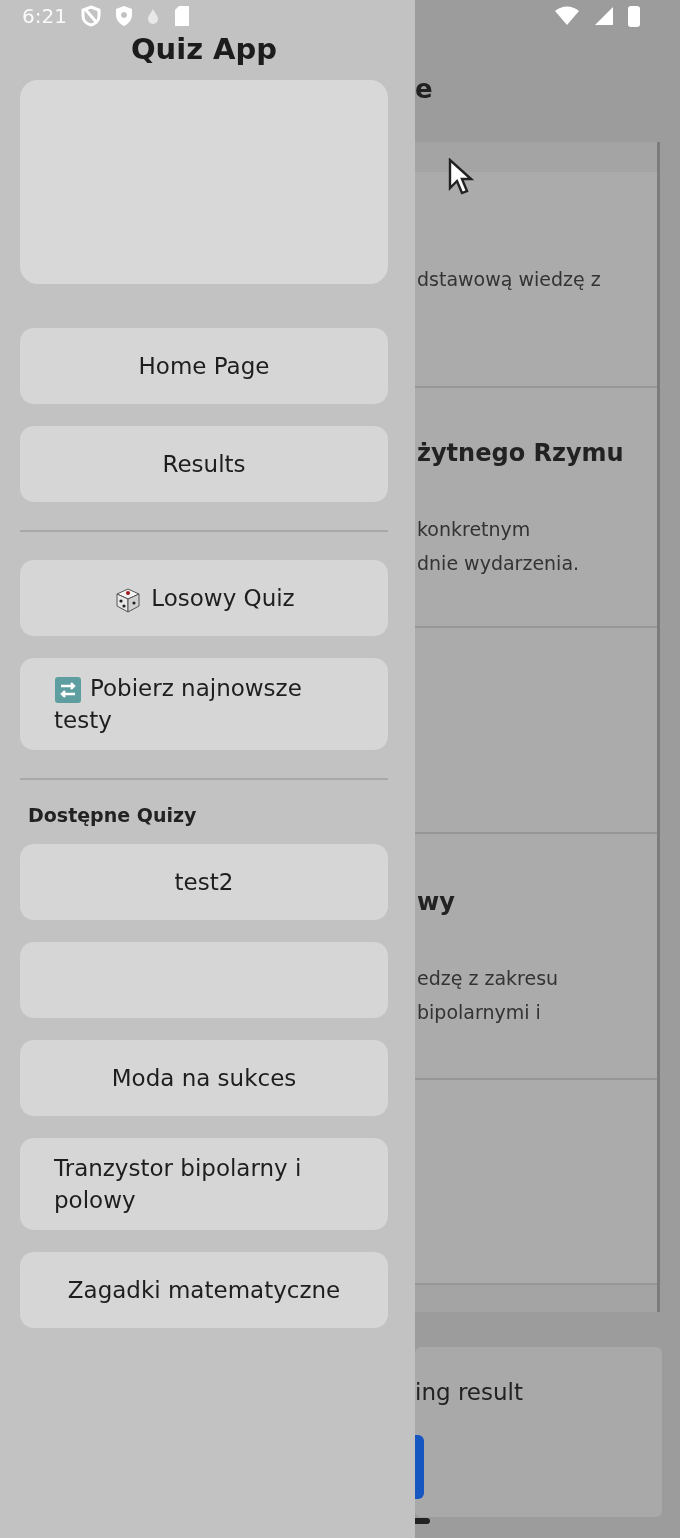 The height and width of the screenshot is (1538, 680). What do you see at coordinates (152, 16) in the screenshot?
I see `drop-icon` at bounding box center [152, 16].